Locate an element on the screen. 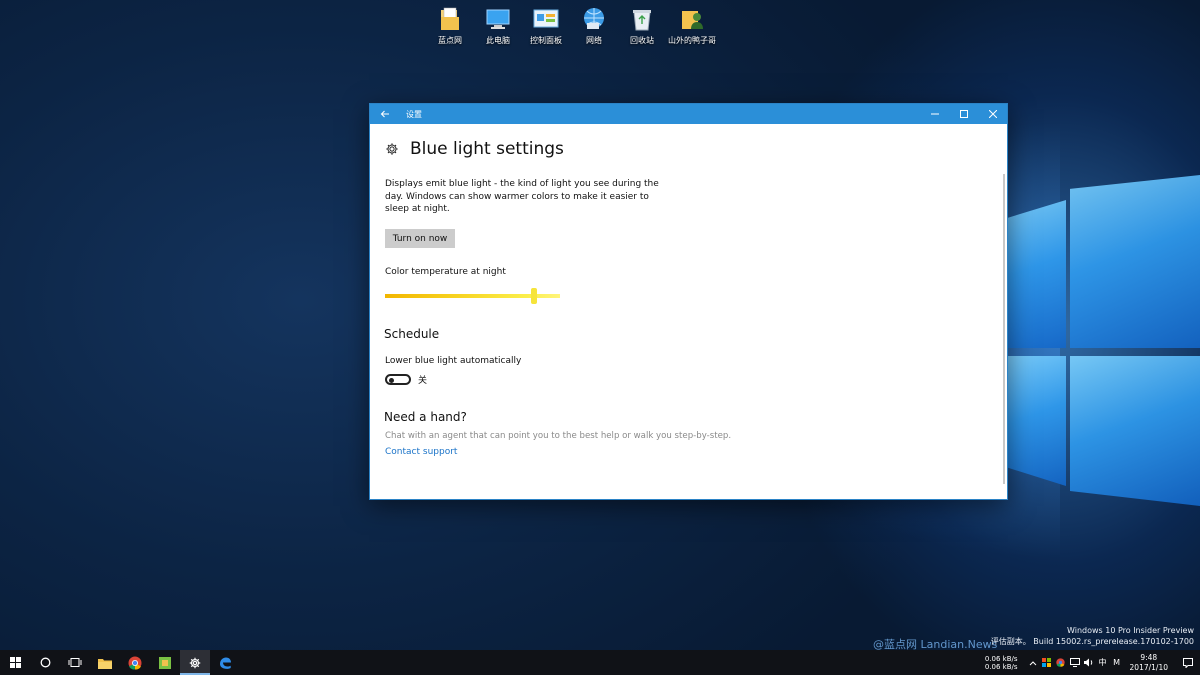 This screenshot has width=1200, height=675. desktop-icon-label: 此电脑 is located at coordinates (498, 40).